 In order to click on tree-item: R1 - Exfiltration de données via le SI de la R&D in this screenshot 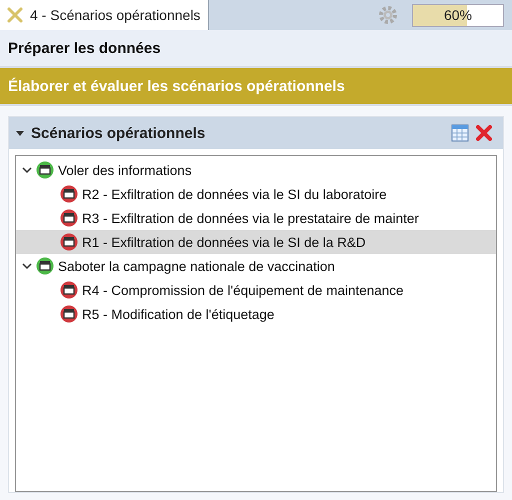, I will do `click(256, 242)`.